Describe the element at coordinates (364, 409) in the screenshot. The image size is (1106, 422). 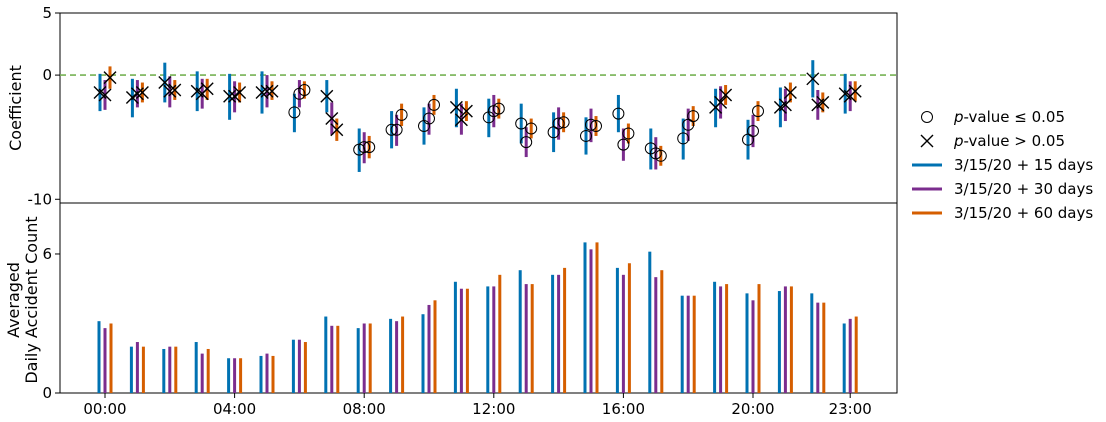
I see `hour-x-tick-label: 08:00` at that location.